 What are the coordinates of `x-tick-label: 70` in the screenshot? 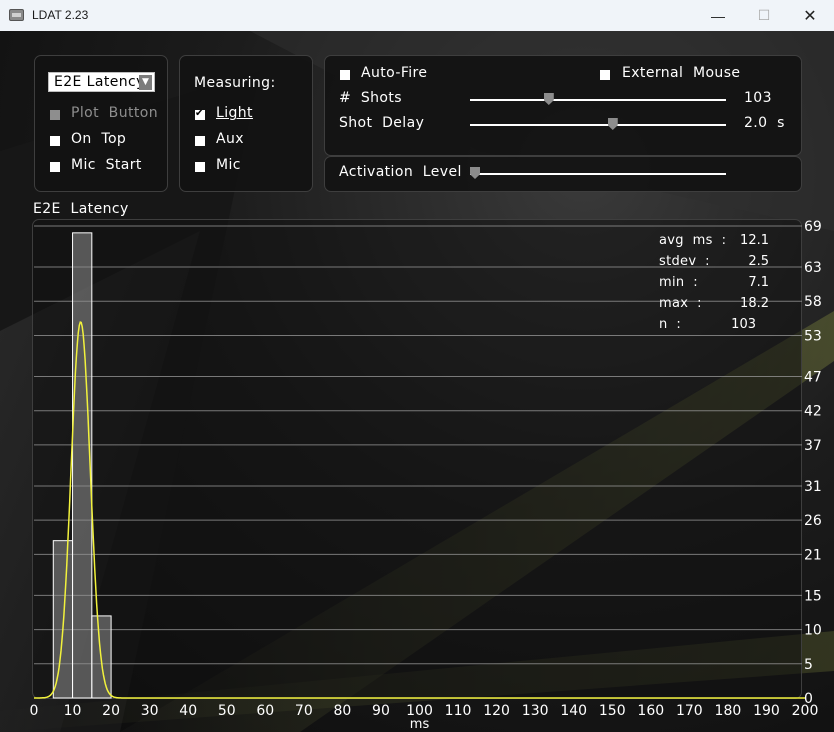 It's located at (304, 711).